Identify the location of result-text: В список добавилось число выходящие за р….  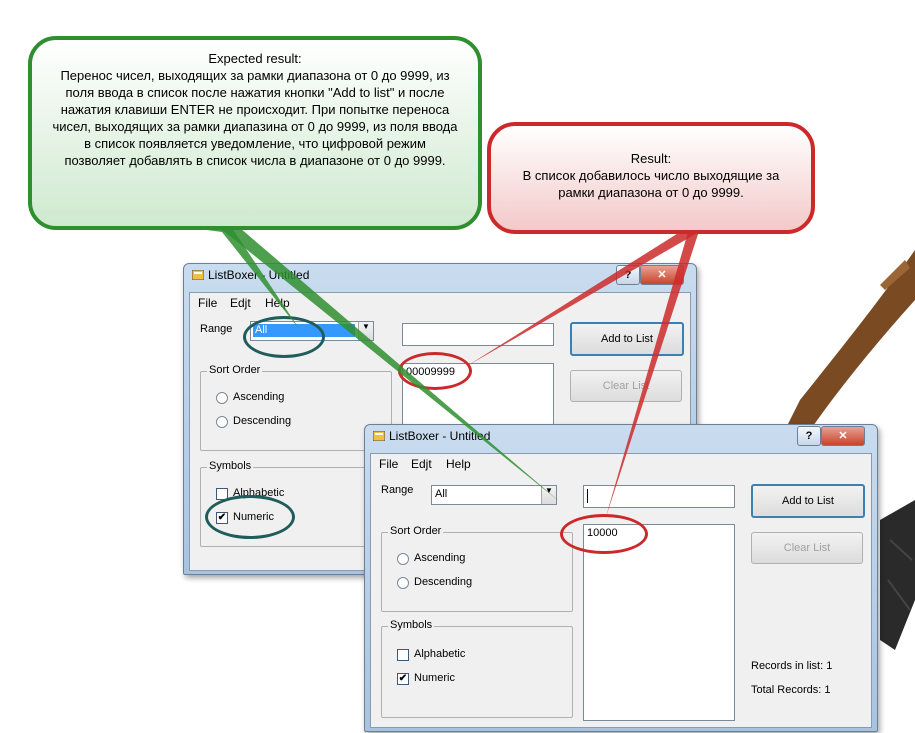
(651, 184).